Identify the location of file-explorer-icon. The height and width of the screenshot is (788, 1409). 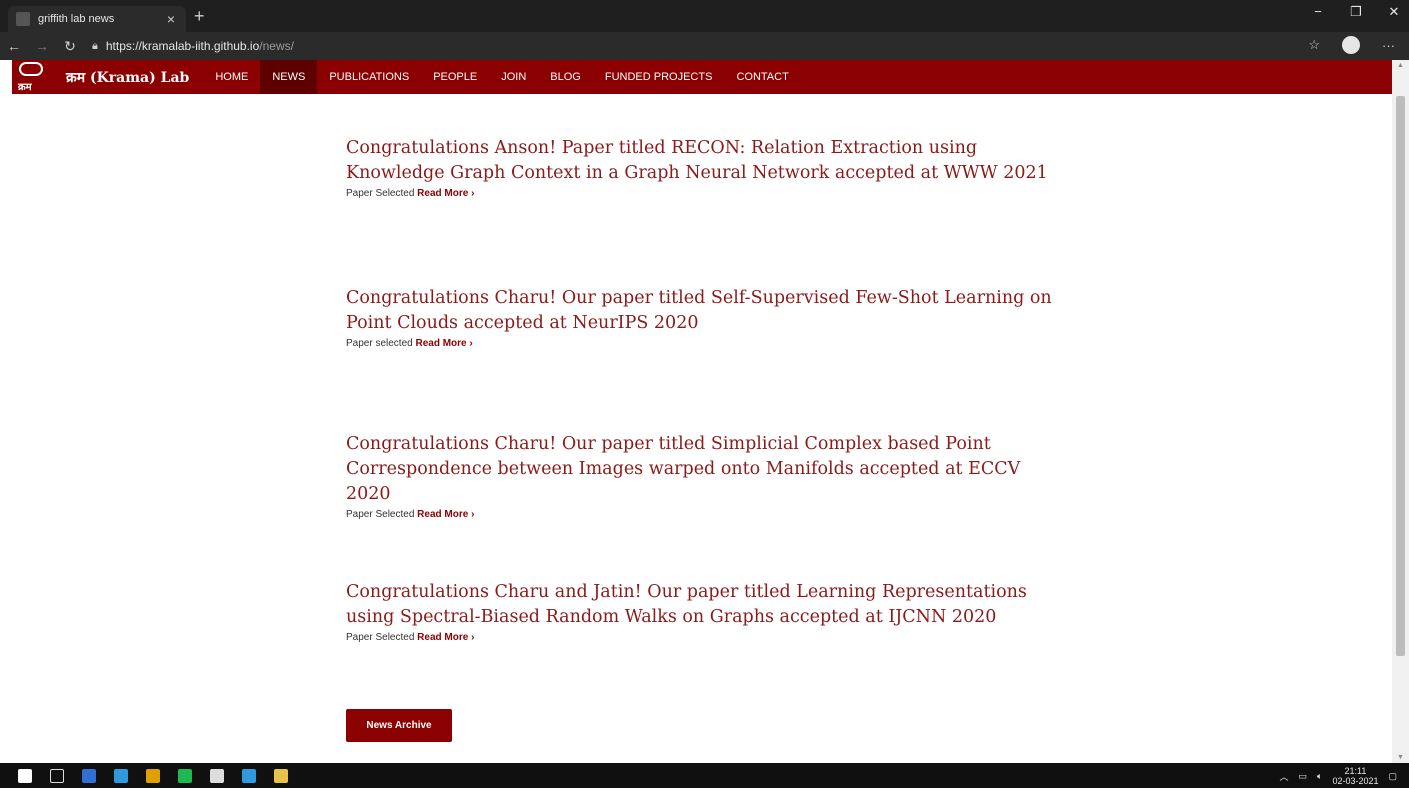
(89, 775).